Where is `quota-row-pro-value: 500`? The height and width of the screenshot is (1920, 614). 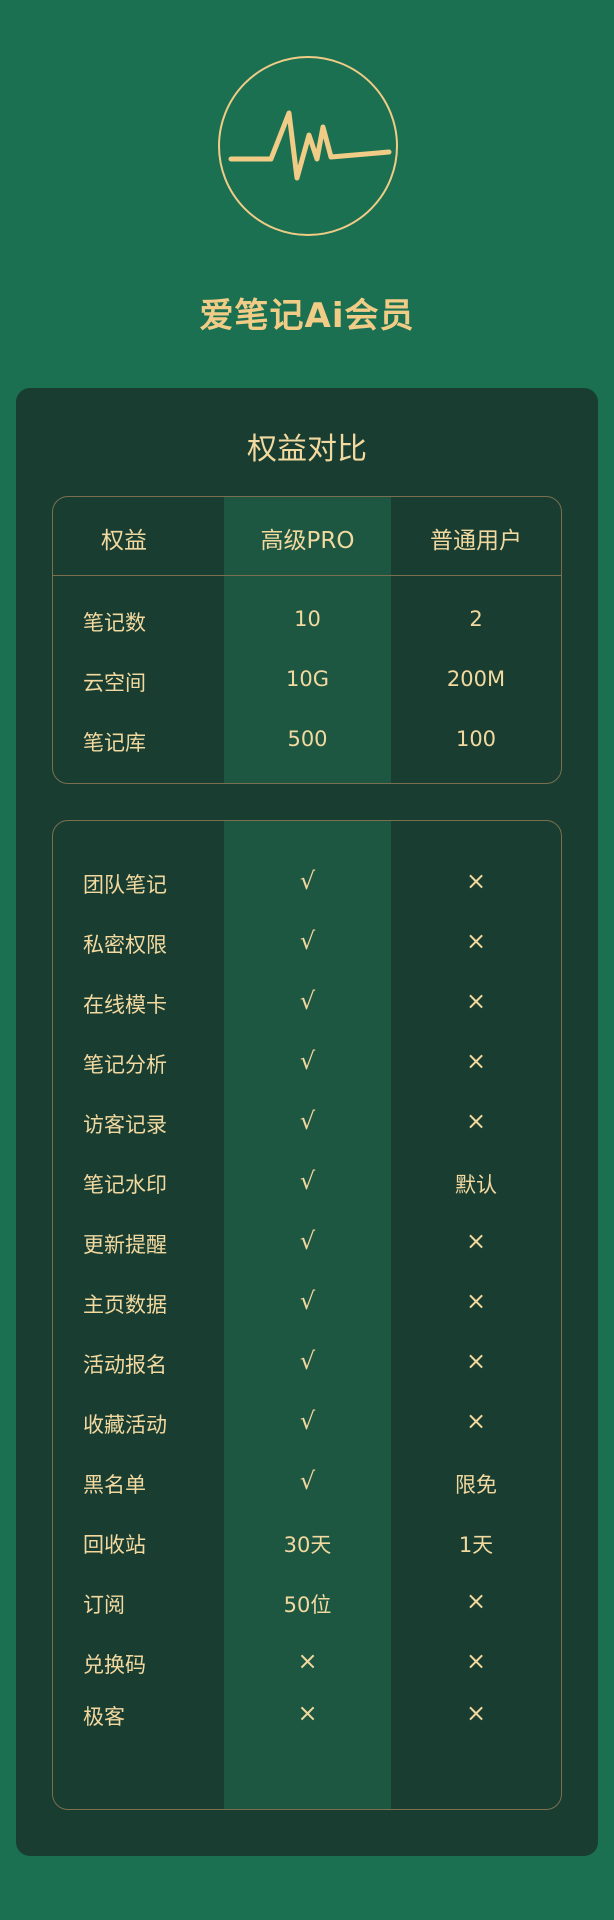
quota-row-pro-value: 500 is located at coordinates (307, 739).